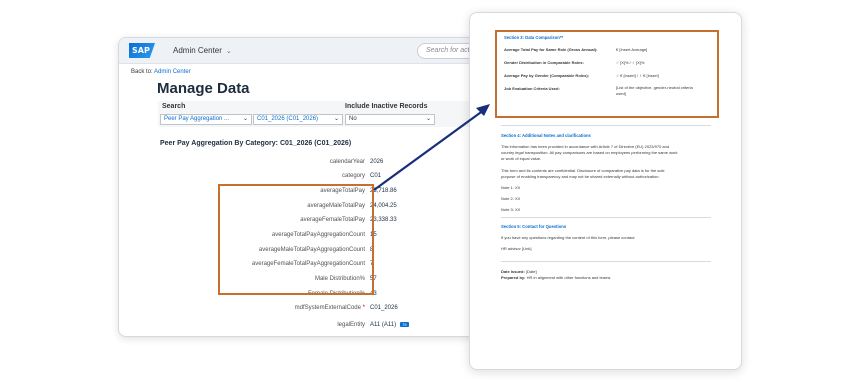 The image size is (849, 381). I want to click on s3-label: Job Evaluation Criteria Used:, so click(532, 88).